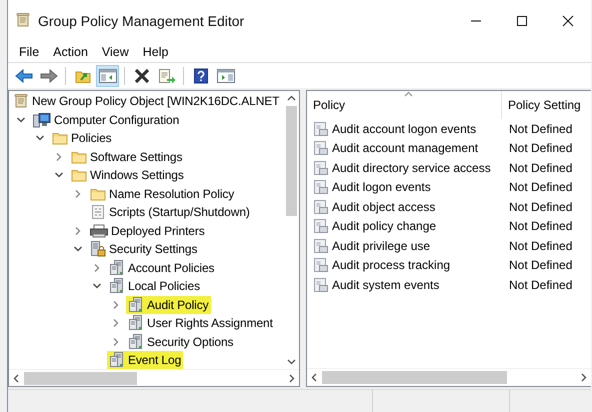 This screenshot has width=592, height=412. I want to click on tree-item: Account Policies, so click(171, 267).